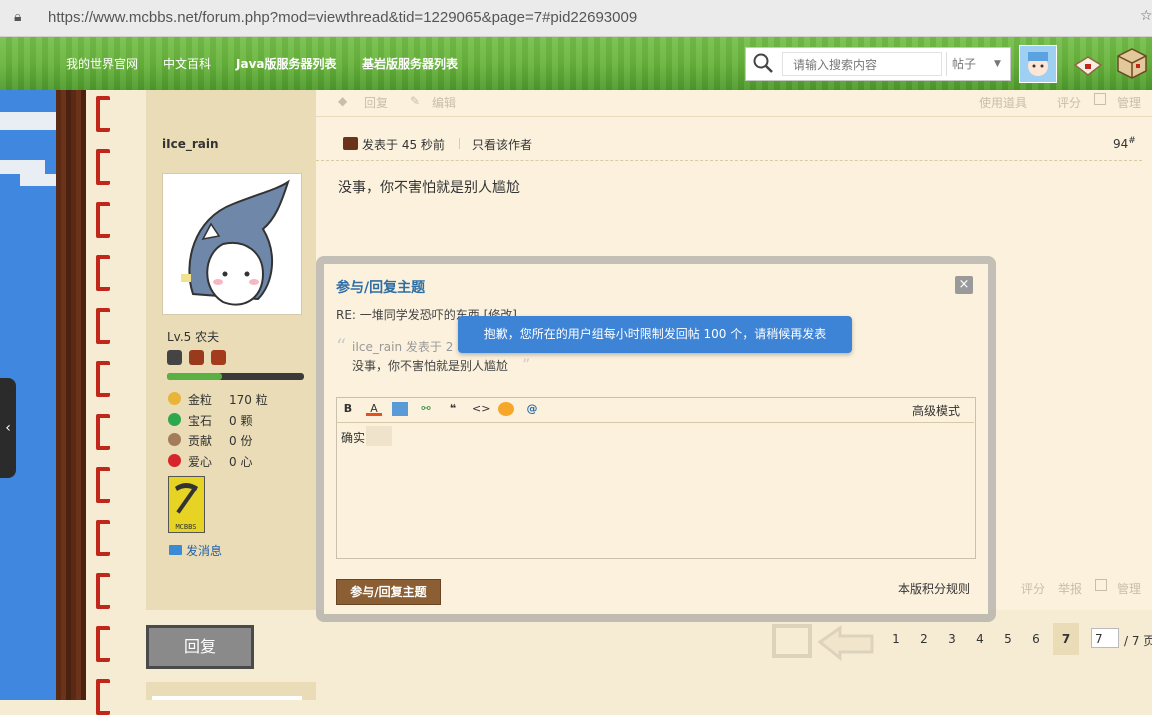  Describe the element at coordinates (403, 145) in the screenshot. I see `post-time: 发表于 45 秒前` at that location.